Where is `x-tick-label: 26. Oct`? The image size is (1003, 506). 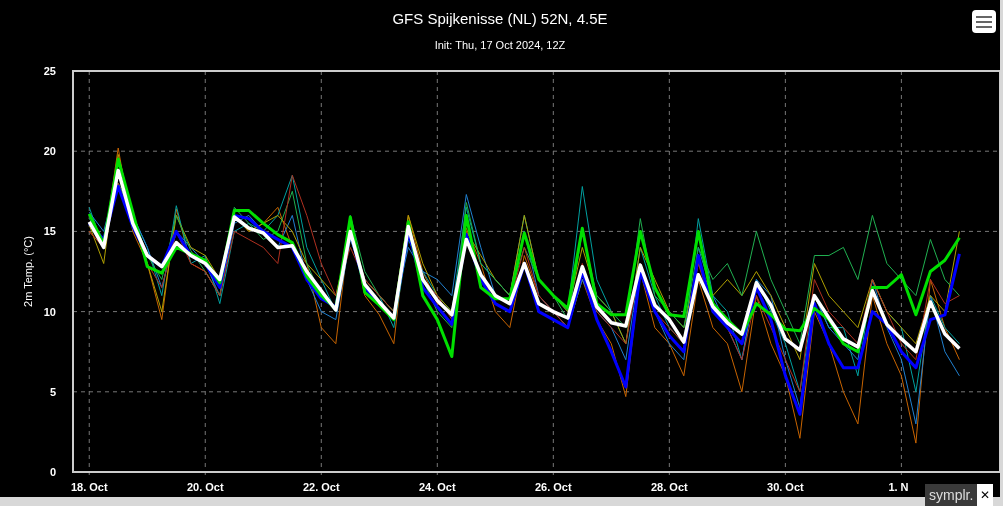
x-tick-label: 26. Oct is located at coordinates (553, 487).